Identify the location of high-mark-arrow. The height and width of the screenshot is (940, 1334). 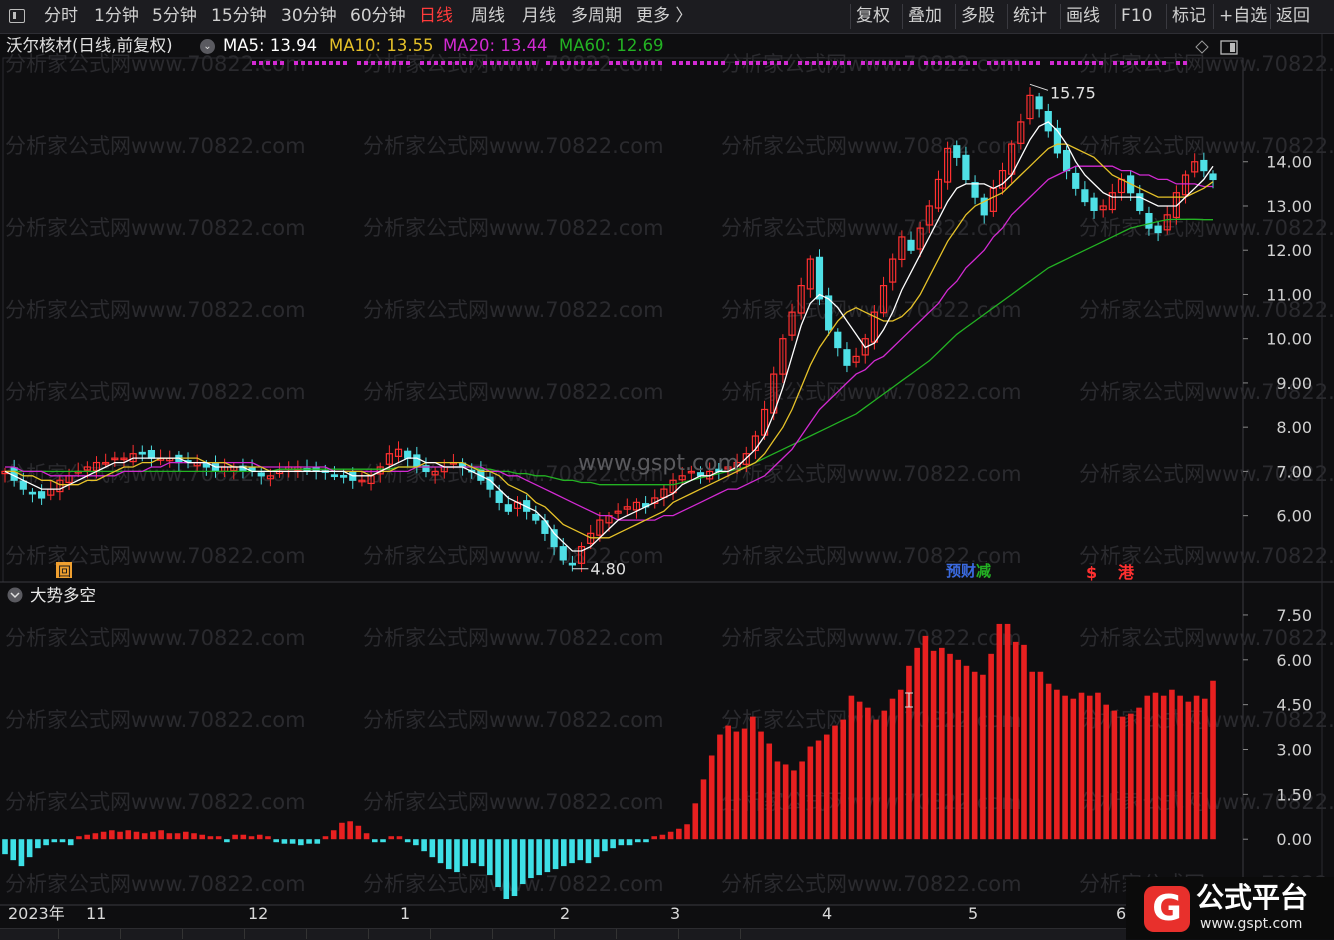
(1039, 87).